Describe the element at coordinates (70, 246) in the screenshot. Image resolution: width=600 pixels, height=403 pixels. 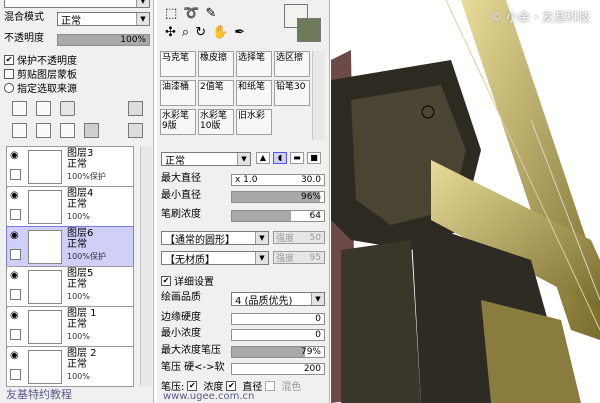
I see `layer-row: ◉ 图层6 正常 100%保护` at that location.